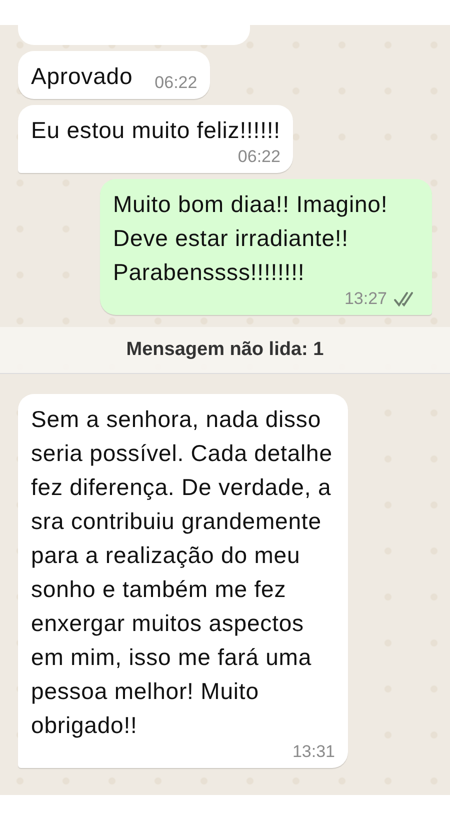 The height and width of the screenshot is (820, 450). What do you see at coordinates (365, 299) in the screenshot?
I see `message-time: 13:27` at bounding box center [365, 299].